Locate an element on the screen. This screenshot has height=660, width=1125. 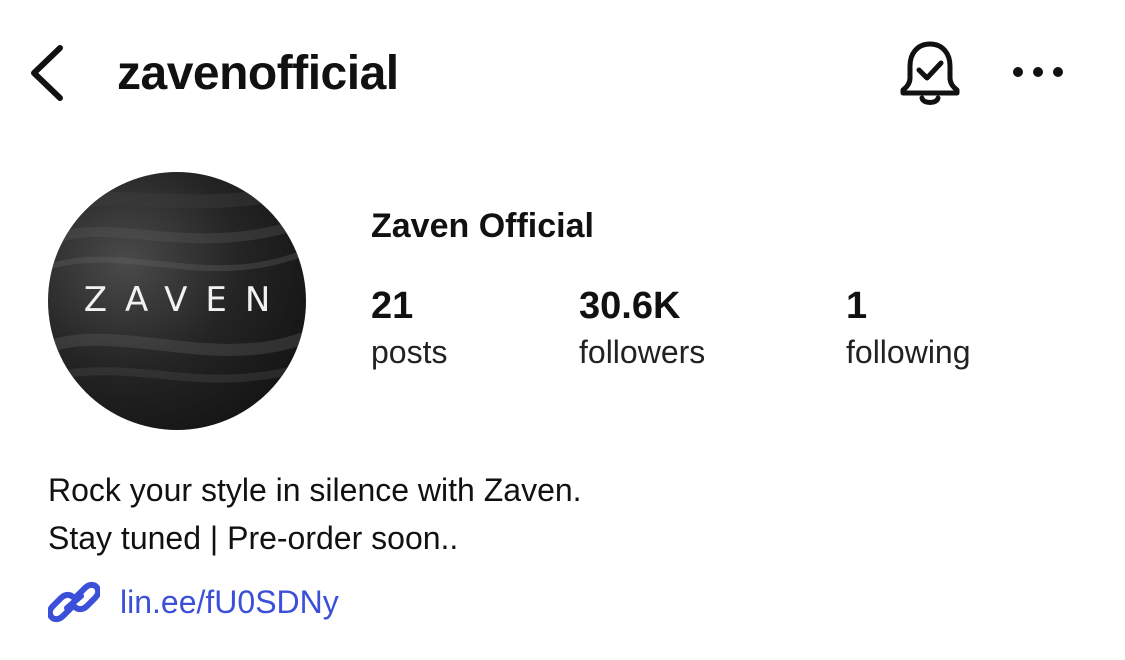
bio-line: Rock your style in silence with Zaven. is located at coordinates (315, 490).